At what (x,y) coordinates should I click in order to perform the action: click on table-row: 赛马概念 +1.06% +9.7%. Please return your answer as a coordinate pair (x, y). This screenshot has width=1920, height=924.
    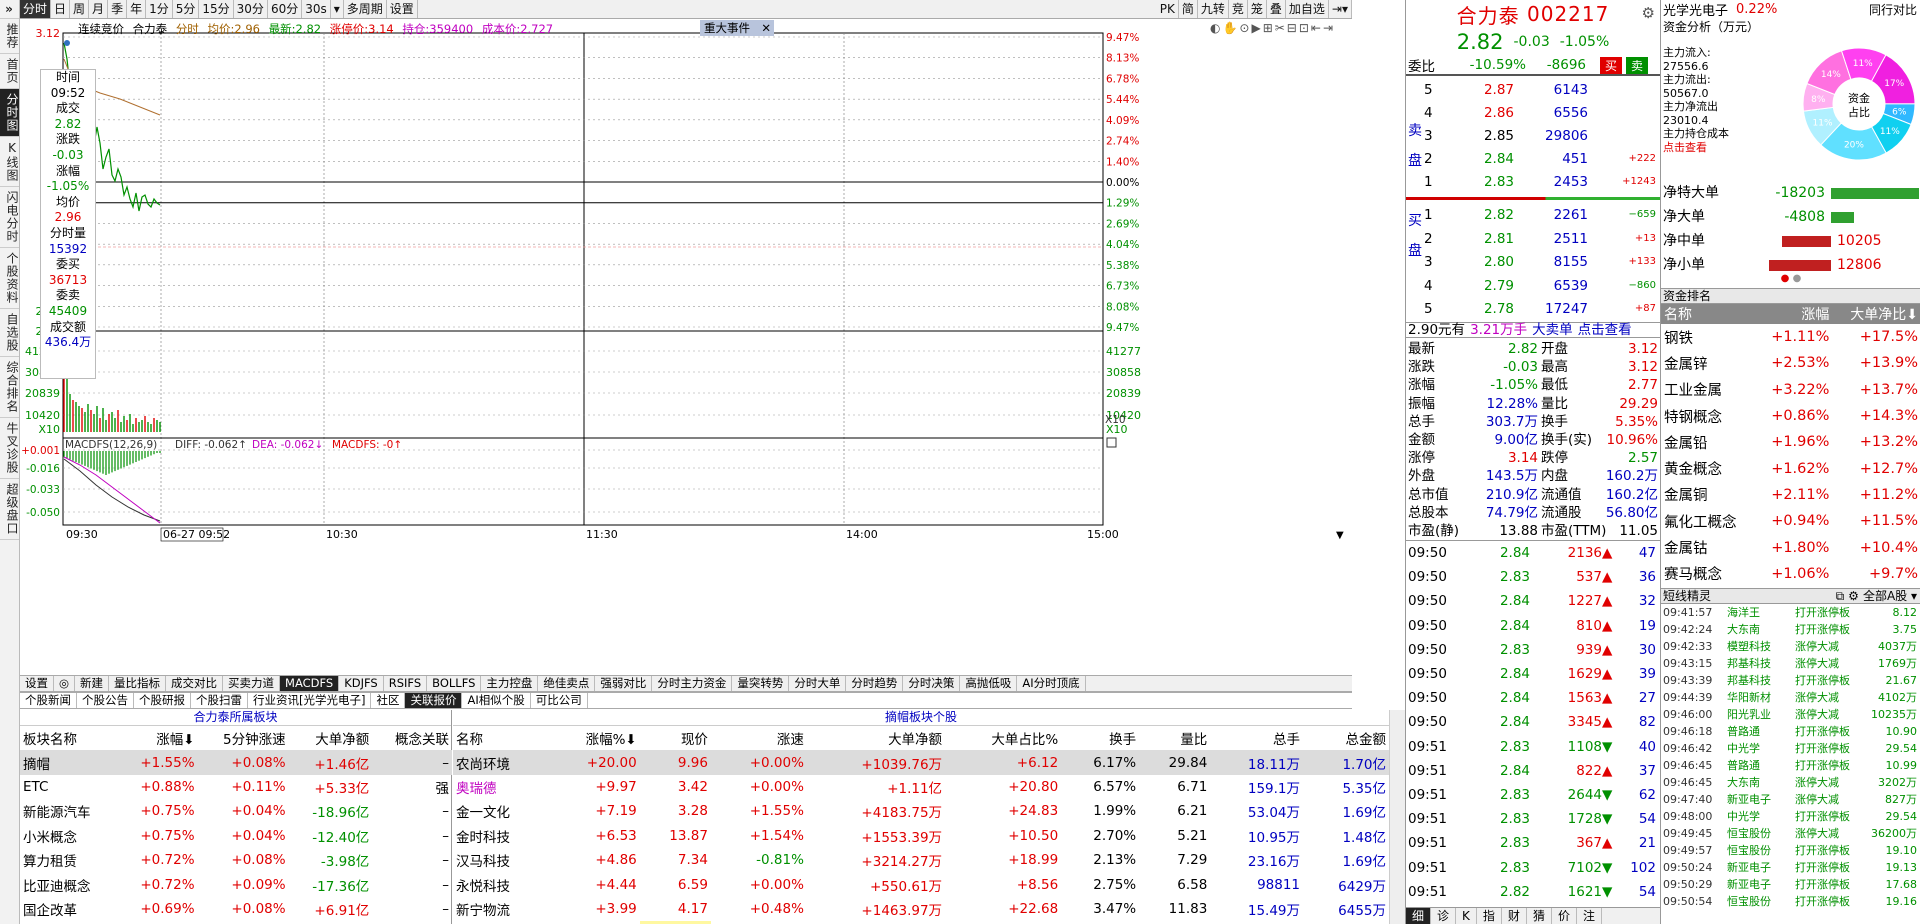
    Looking at the image, I should click on (1790, 574).